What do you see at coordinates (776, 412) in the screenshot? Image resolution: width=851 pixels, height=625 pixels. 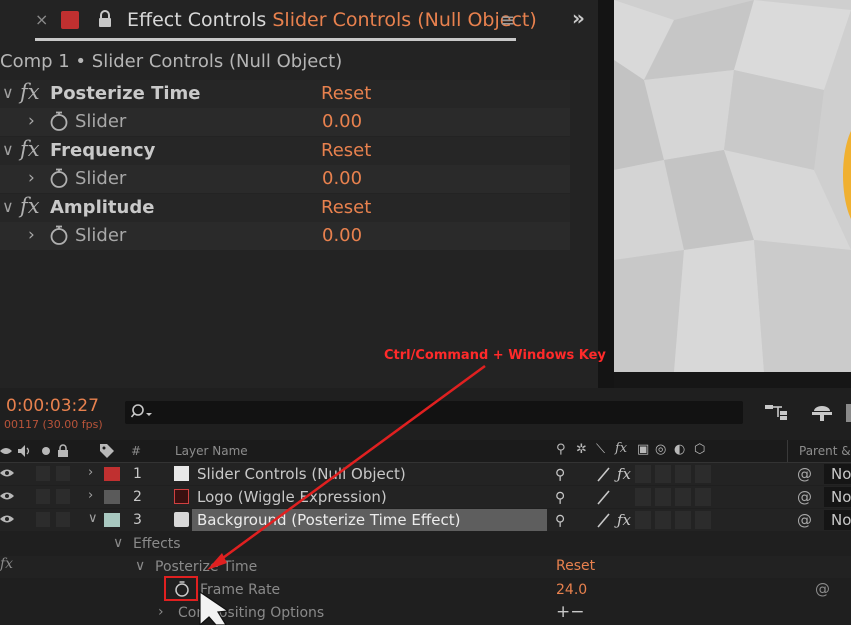 I see `composition-flowchart-icon` at bounding box center [776, 412].